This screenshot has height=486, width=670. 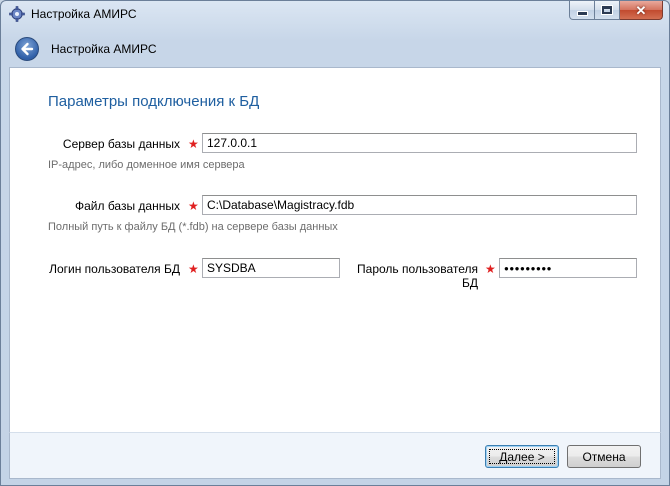 I want to click on section-title: Параметры подключения к БД, so click(x=154, y=101).